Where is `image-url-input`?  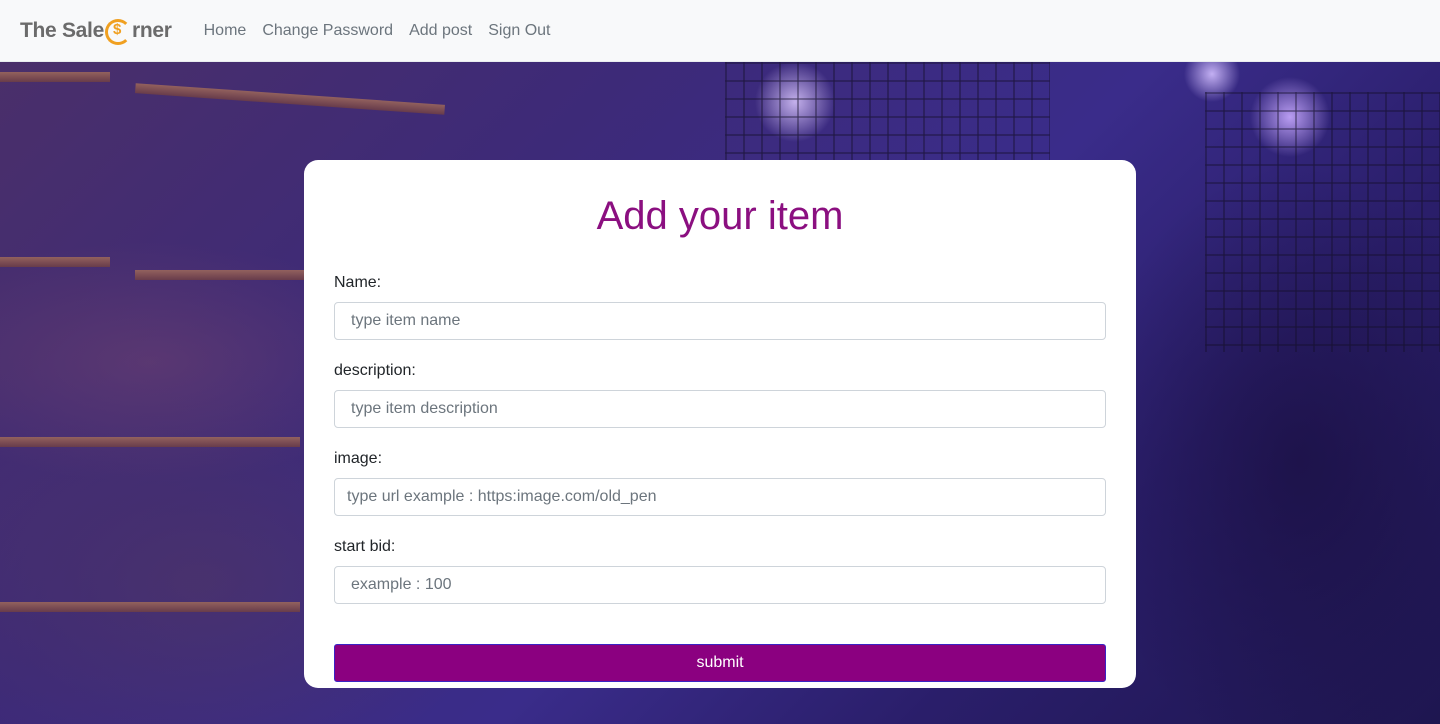
image-url-input is located at coordinates (720, 497).